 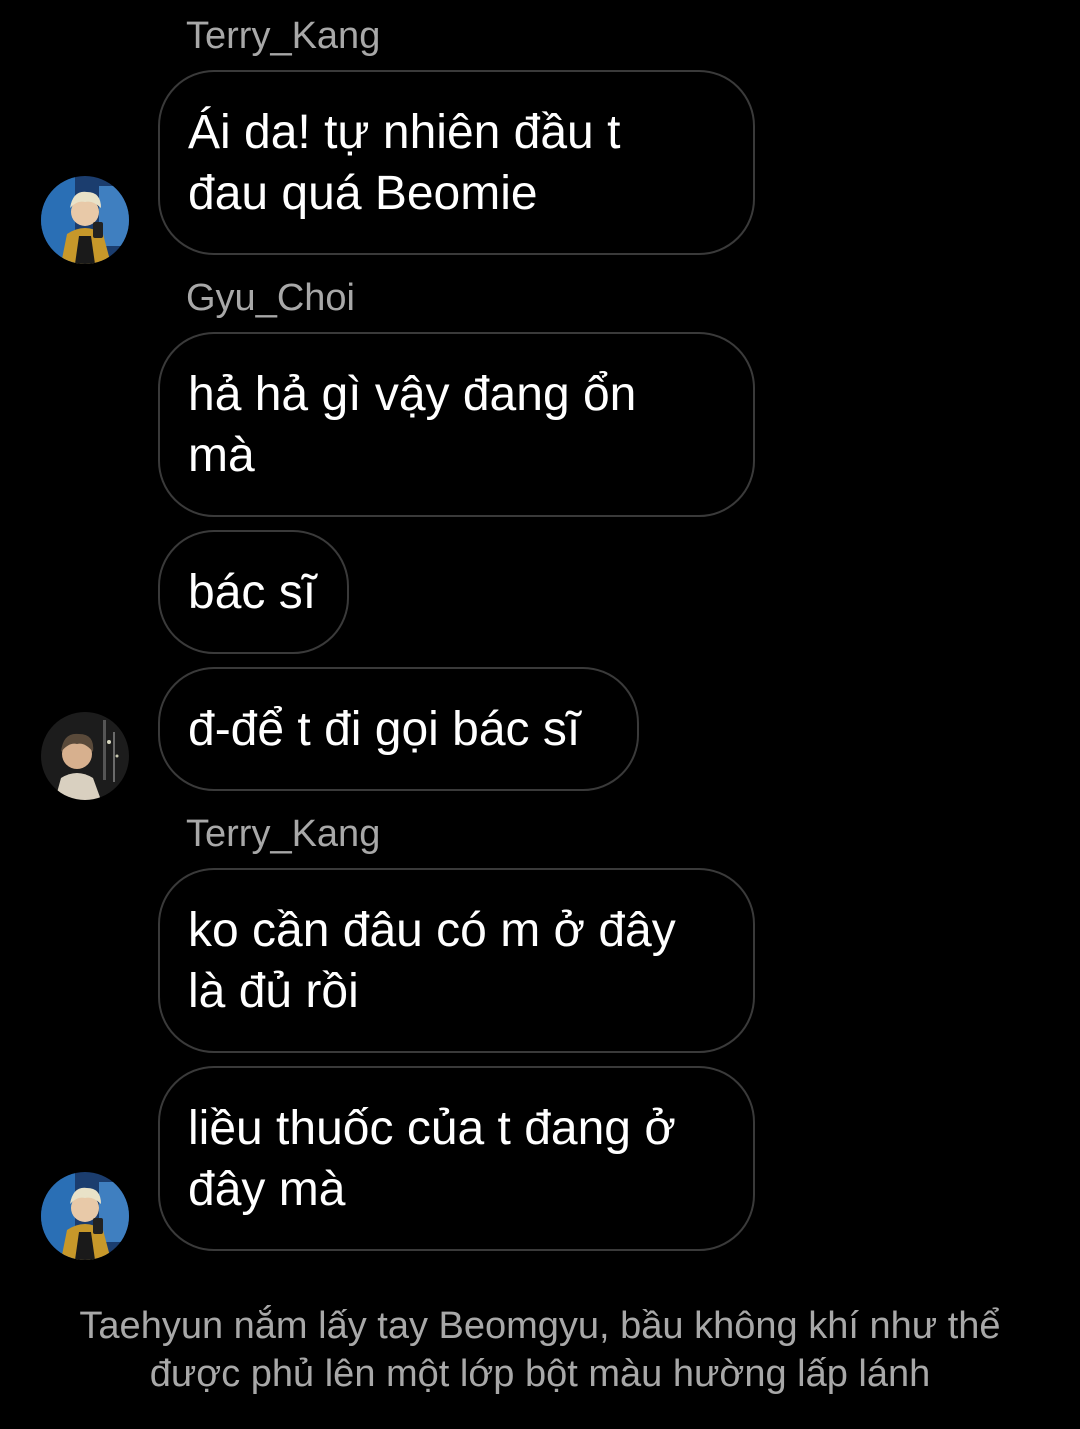 I want to click on message-bubble: bác sĩ, so click(x=253, y=592).